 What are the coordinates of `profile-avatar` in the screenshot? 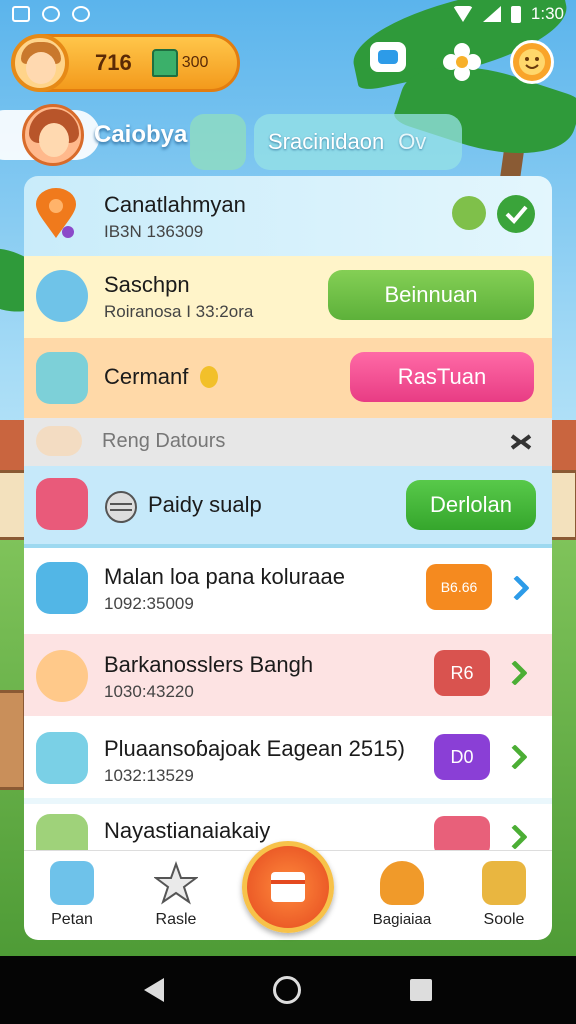 It's located at (53, 135).